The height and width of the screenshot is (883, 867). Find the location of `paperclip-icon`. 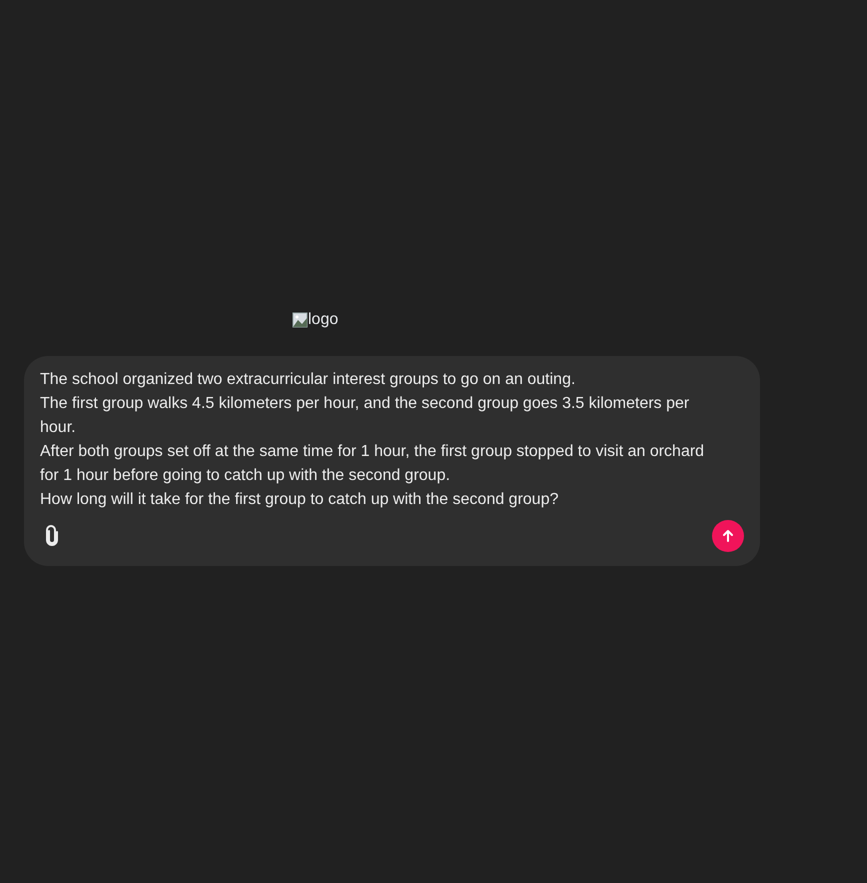

paperclip-icon is located at coordinates (52, 536).